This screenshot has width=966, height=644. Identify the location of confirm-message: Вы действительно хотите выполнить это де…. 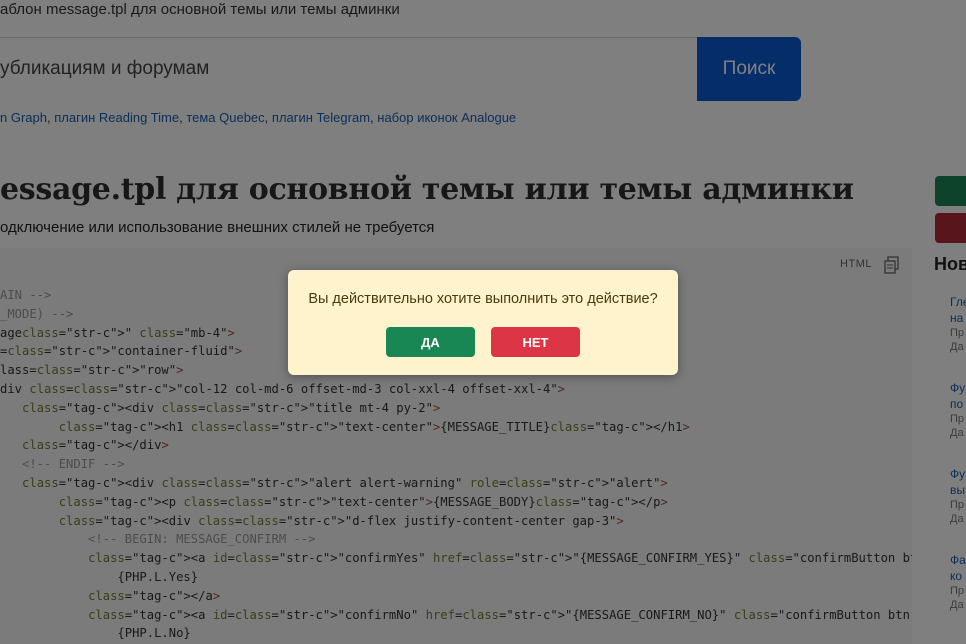
(483, 299).